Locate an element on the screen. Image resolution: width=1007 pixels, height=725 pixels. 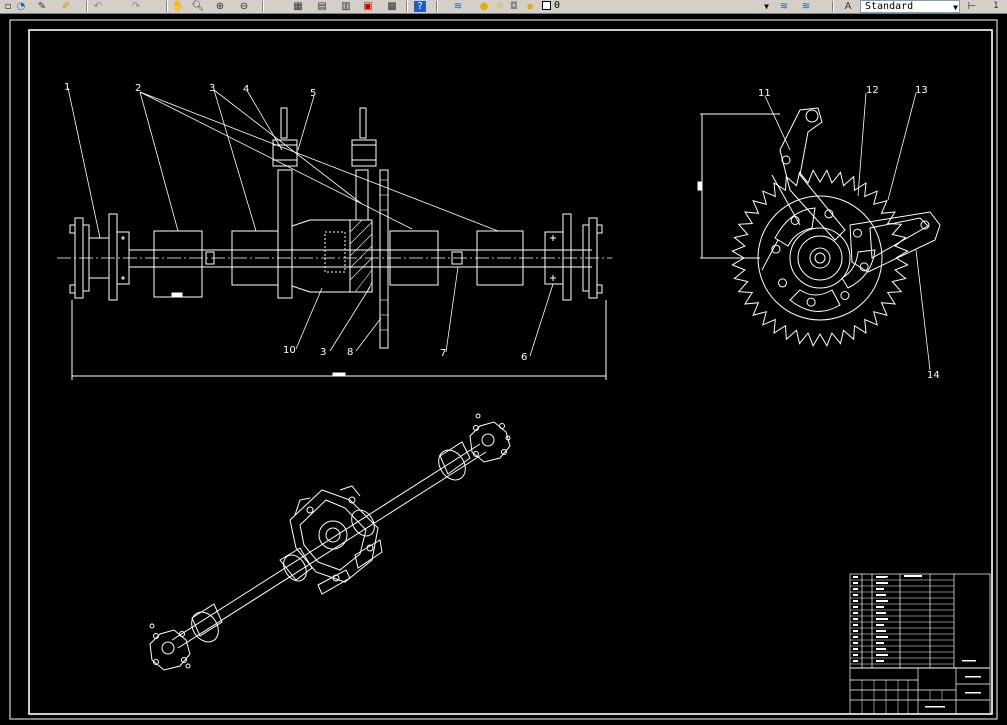
layer-color-swatch is located at coordinates (546, 5).